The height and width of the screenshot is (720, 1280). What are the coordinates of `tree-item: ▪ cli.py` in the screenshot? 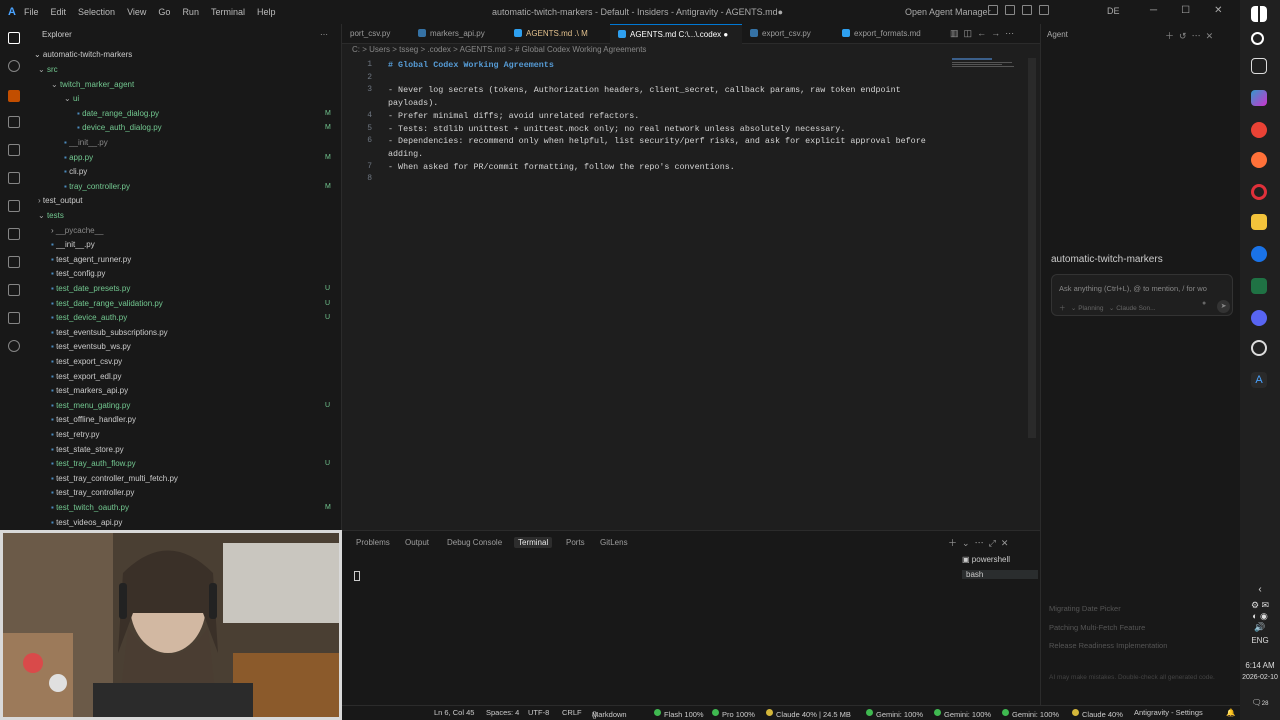 It's located at (75, 172).